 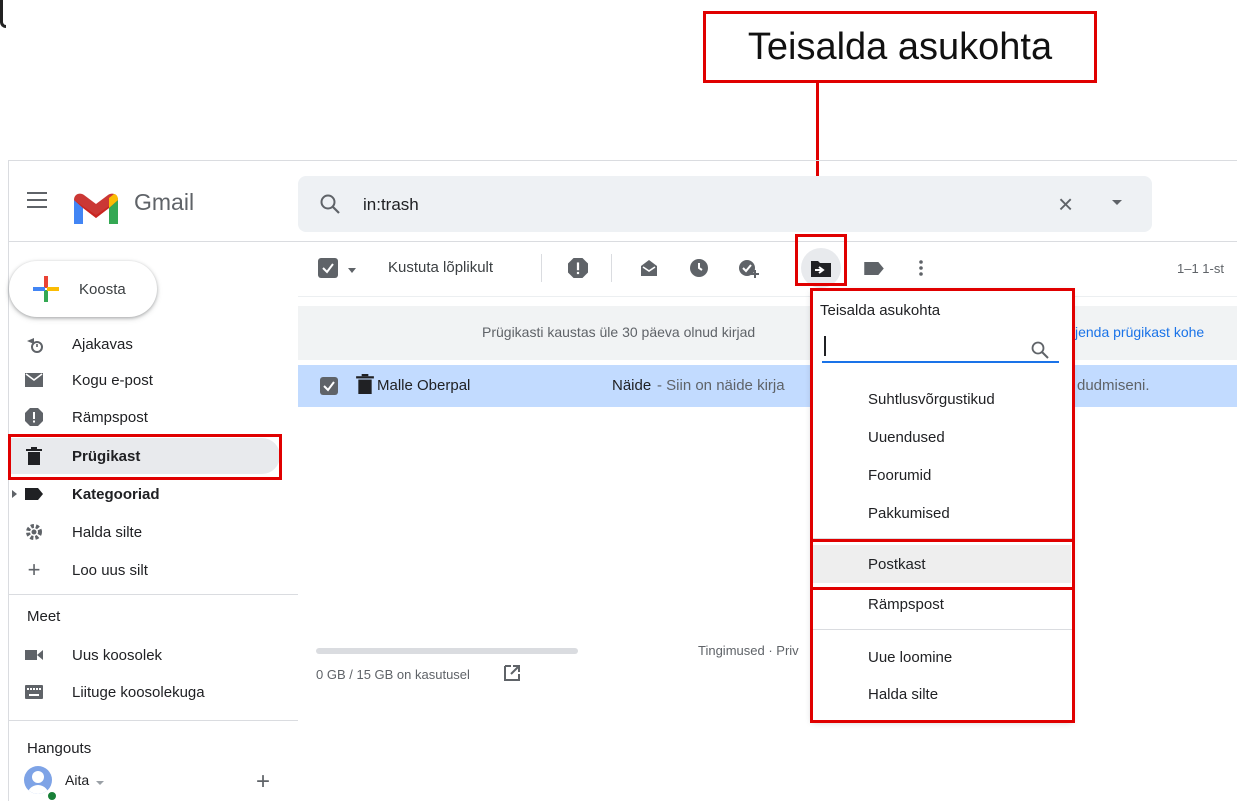 What do you see at coordinates (145, 457) in the screenshot?
I see `highlight-trash-box` at bounding box center [145, 457].